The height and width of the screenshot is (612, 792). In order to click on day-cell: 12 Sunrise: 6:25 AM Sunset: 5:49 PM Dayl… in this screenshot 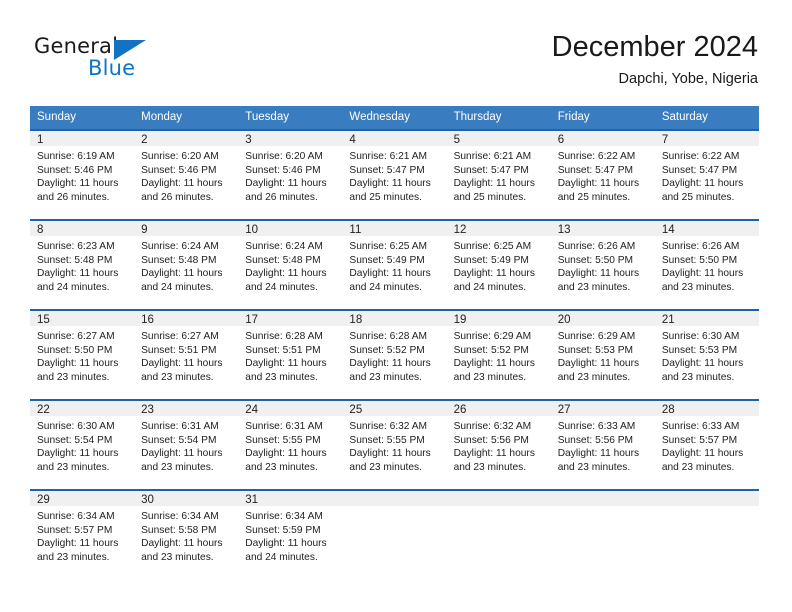, I will do `click(498, 264)`.